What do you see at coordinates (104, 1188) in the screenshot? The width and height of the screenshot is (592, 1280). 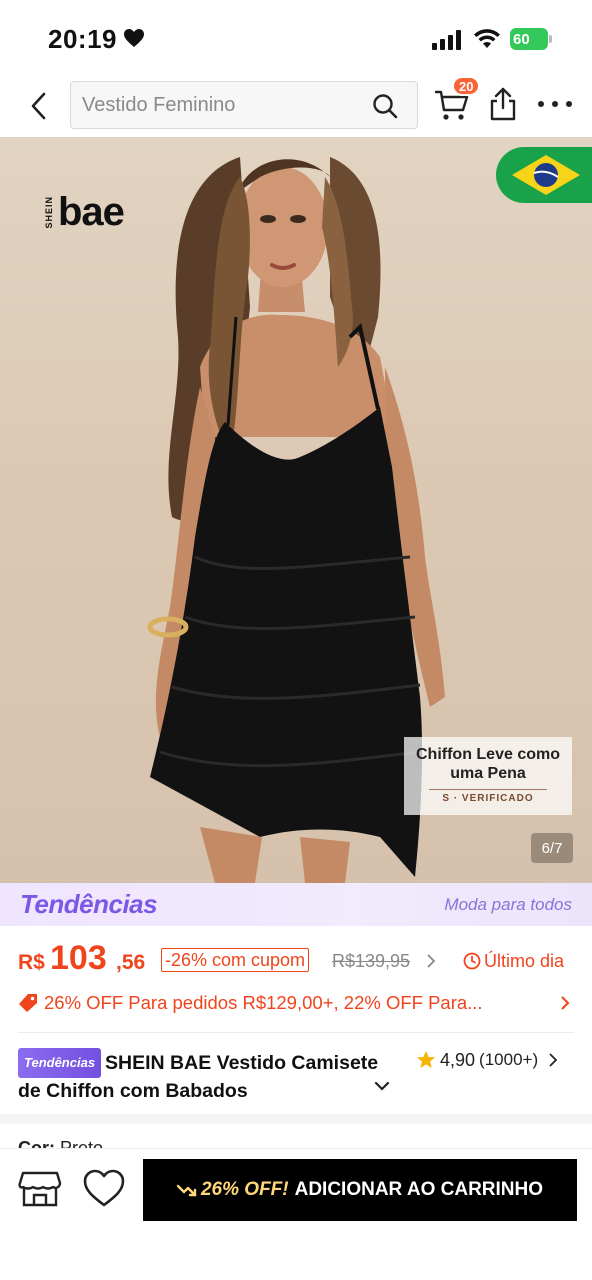 I see `heart-icon` at bounding box center [104, 1188].